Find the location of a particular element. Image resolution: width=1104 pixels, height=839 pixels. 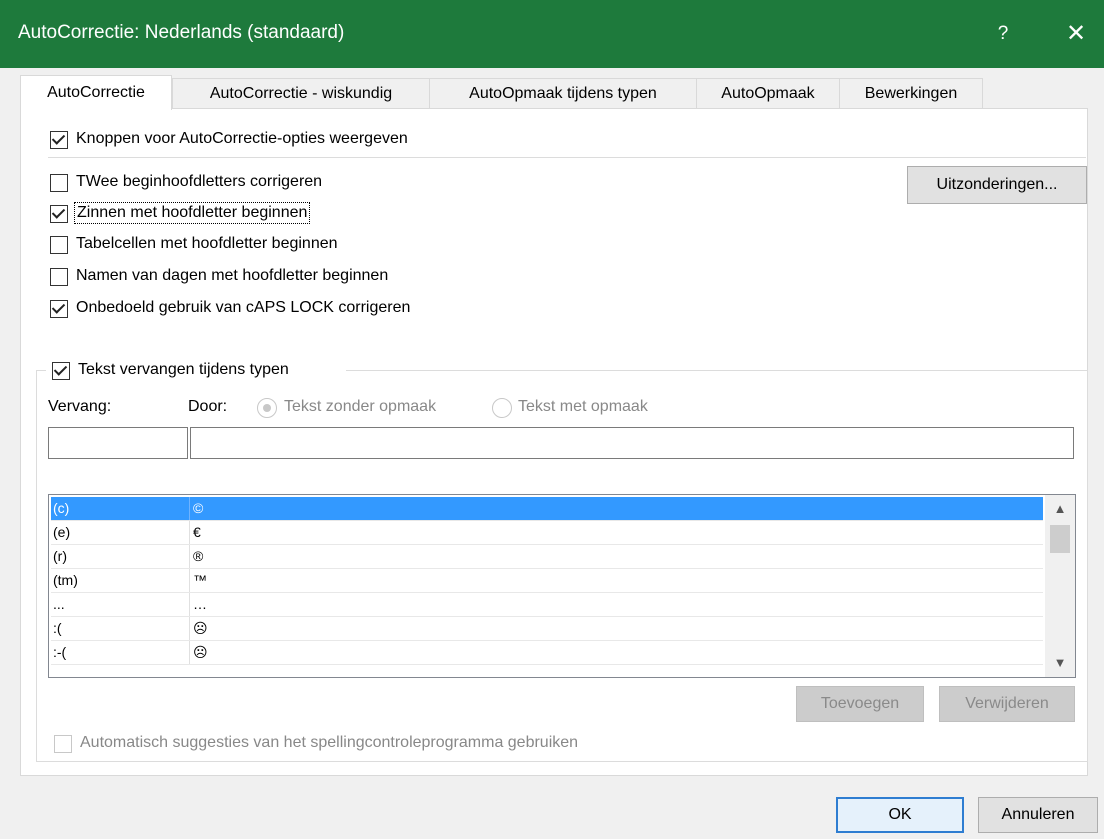

tab-autoopmaak-tijdens-typen: AutoOpmaak tijdens typen is located at coordinates (563, 93).